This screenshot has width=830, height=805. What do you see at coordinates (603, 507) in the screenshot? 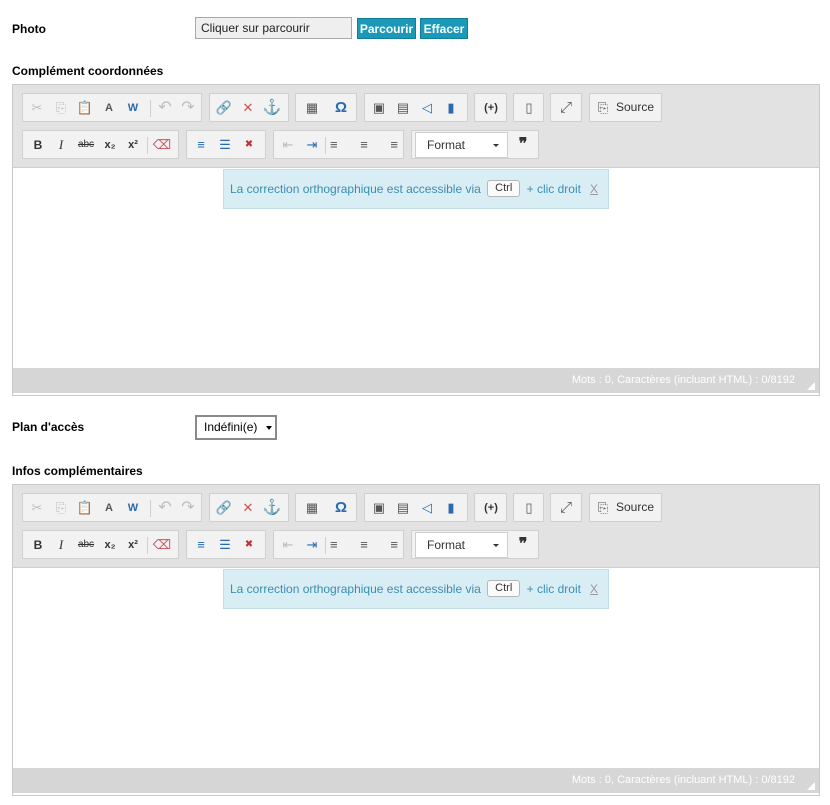
I see `source-icon: ⎘` at bounding box center [603, 507].